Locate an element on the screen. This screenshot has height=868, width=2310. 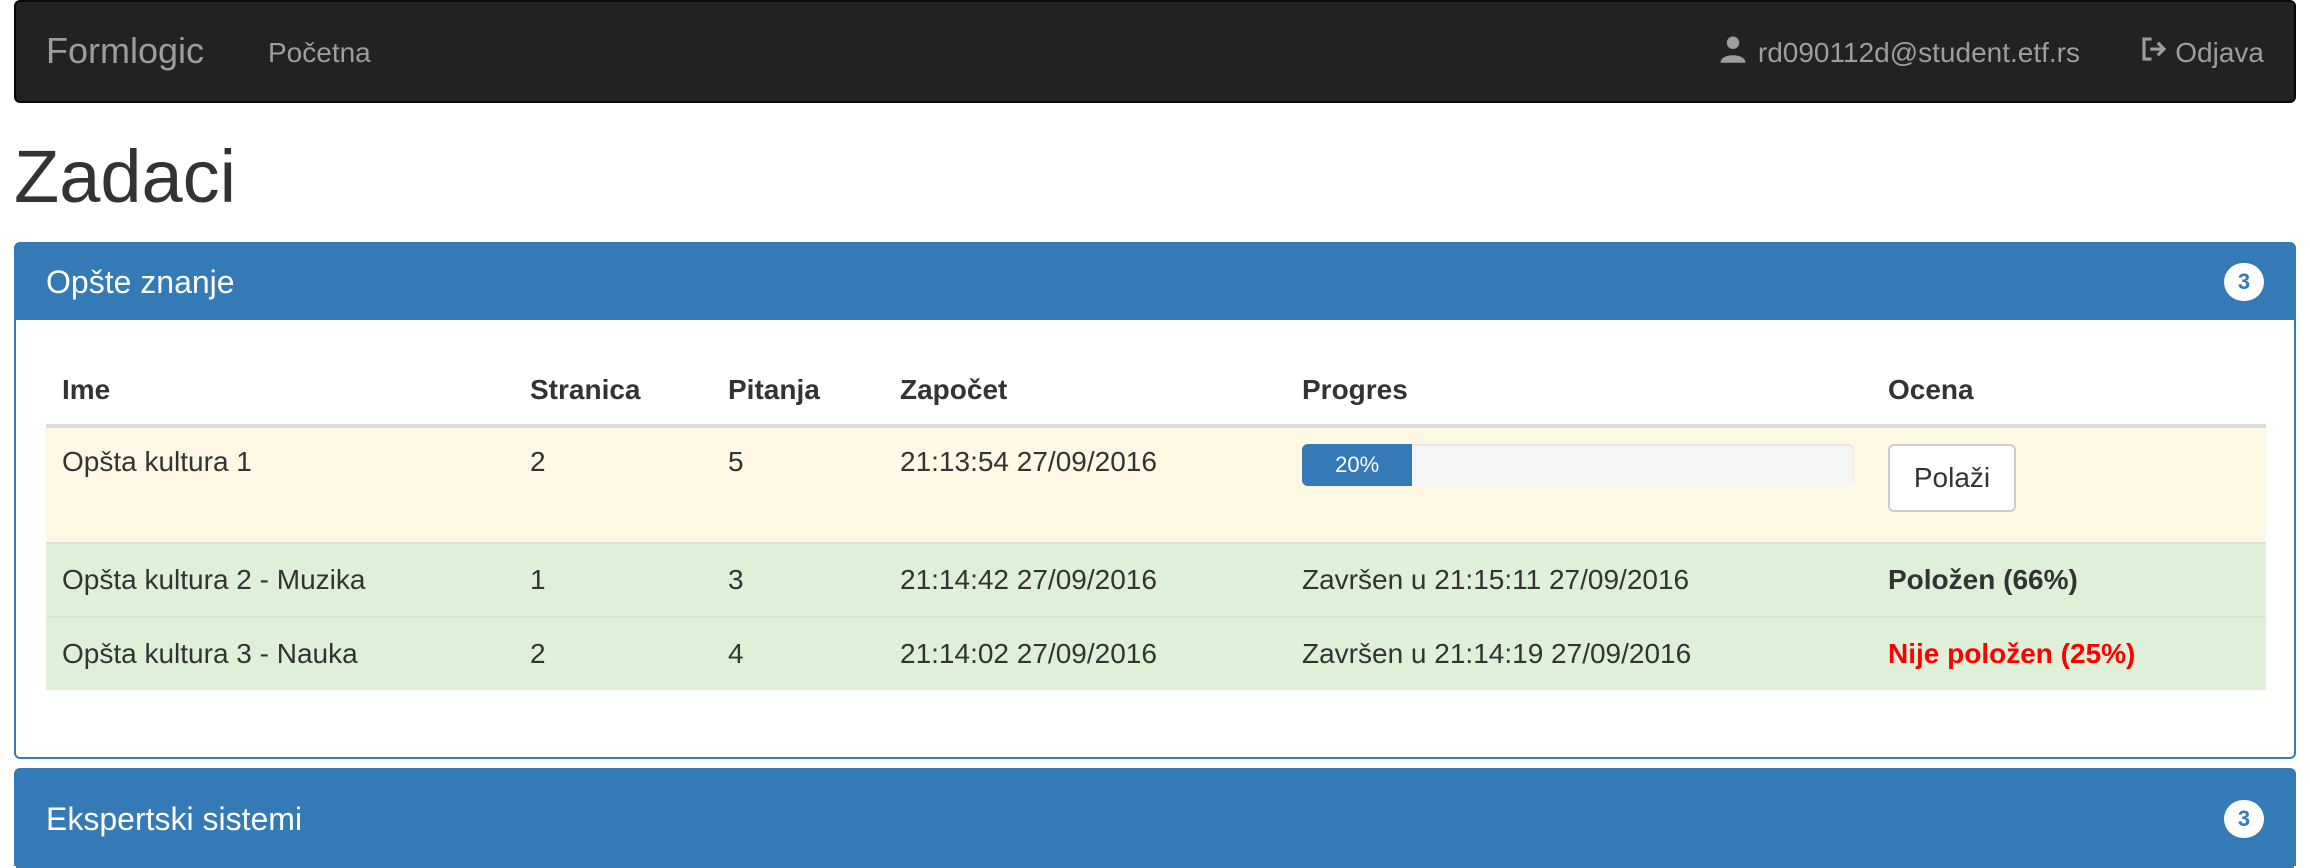
task-questions: 3 is located at coordinates (736, 579).